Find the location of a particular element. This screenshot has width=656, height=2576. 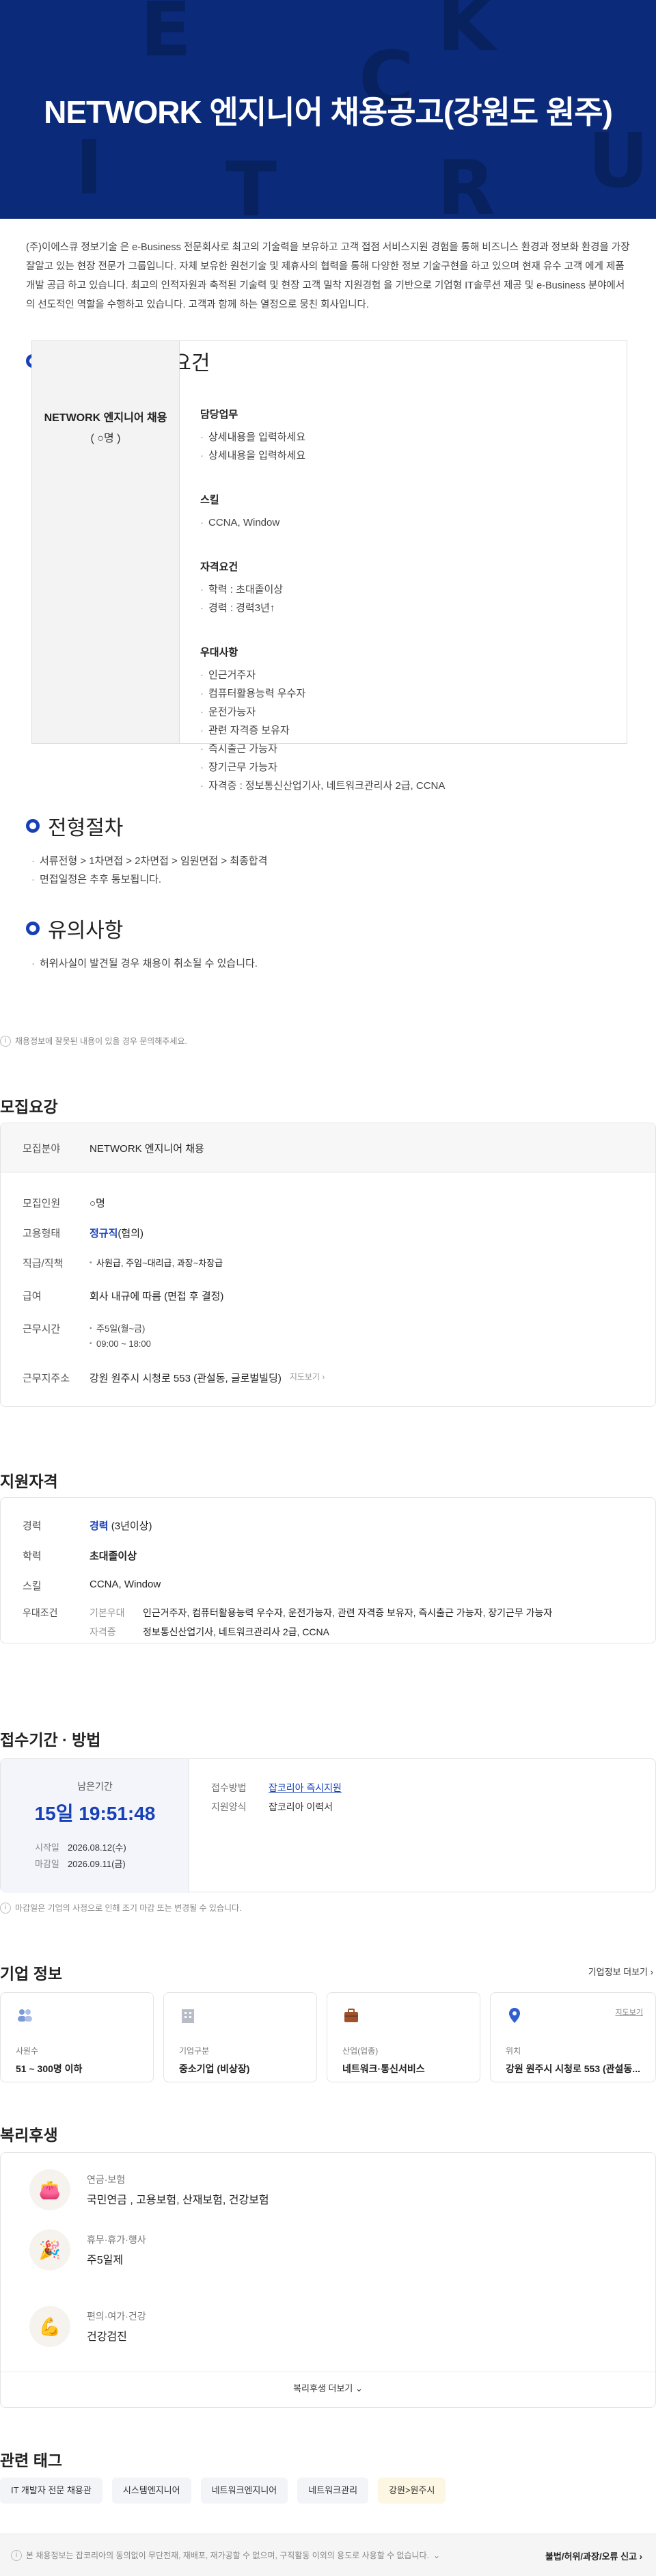

end-label: 마감일 is located at coordinates (47, 1864).